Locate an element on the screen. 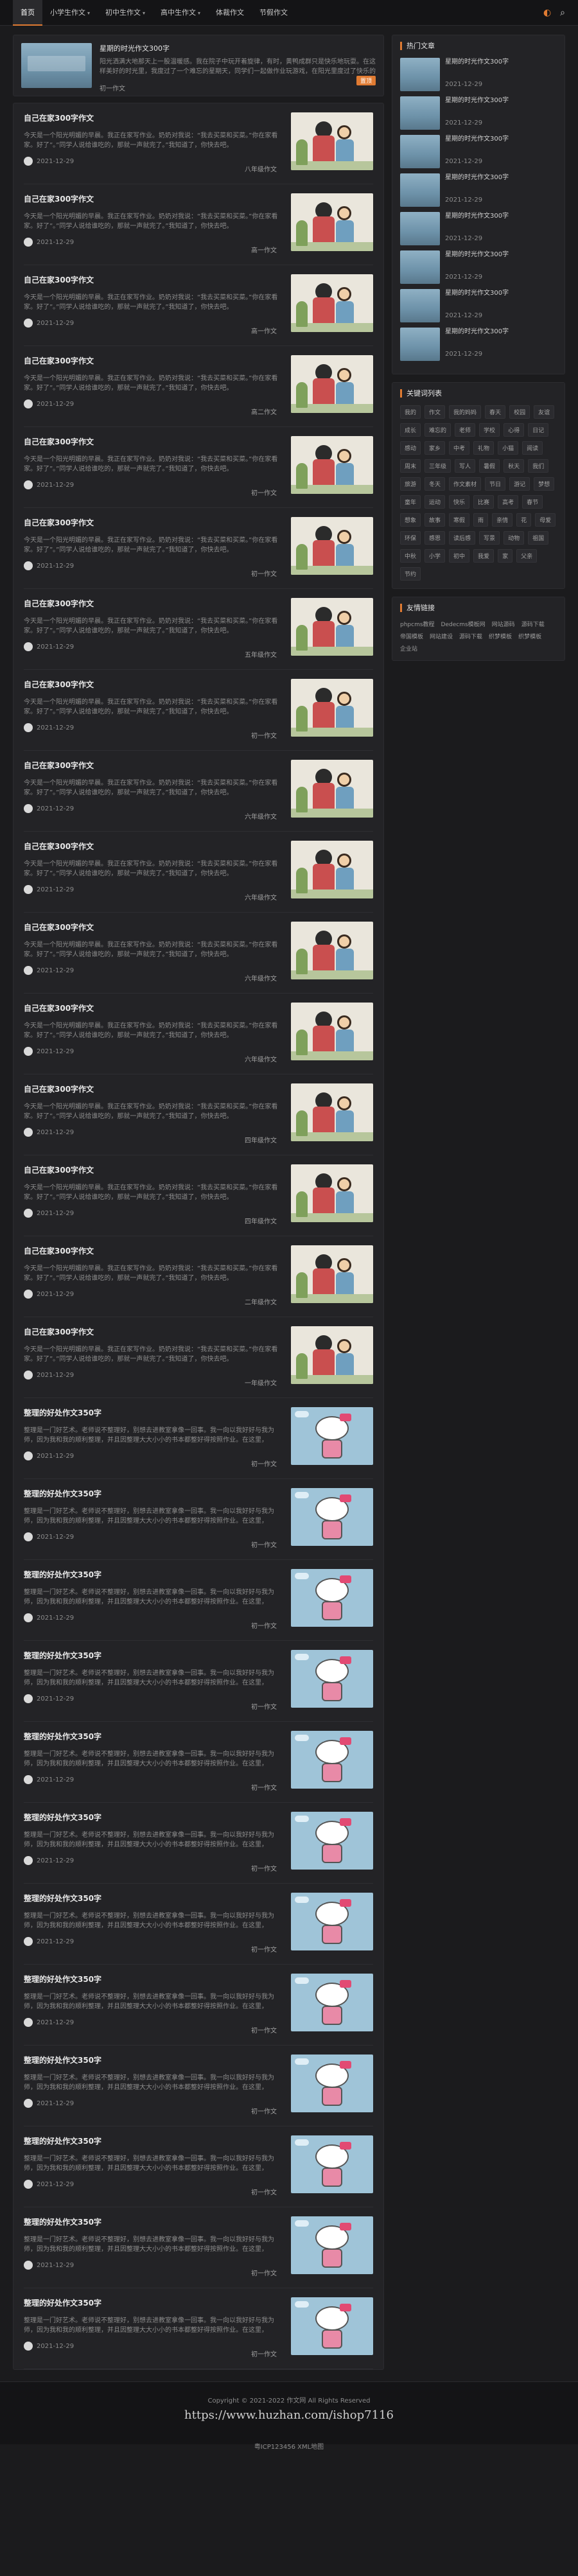  tag-chip: 暑假 is located at coordinates (490, 466).